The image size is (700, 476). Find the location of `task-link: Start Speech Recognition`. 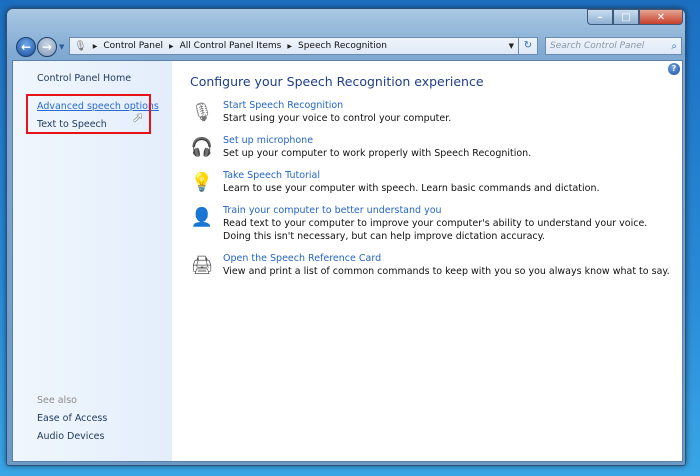

task-link: Start Speech Recognition is located at coordinates (448, 105).